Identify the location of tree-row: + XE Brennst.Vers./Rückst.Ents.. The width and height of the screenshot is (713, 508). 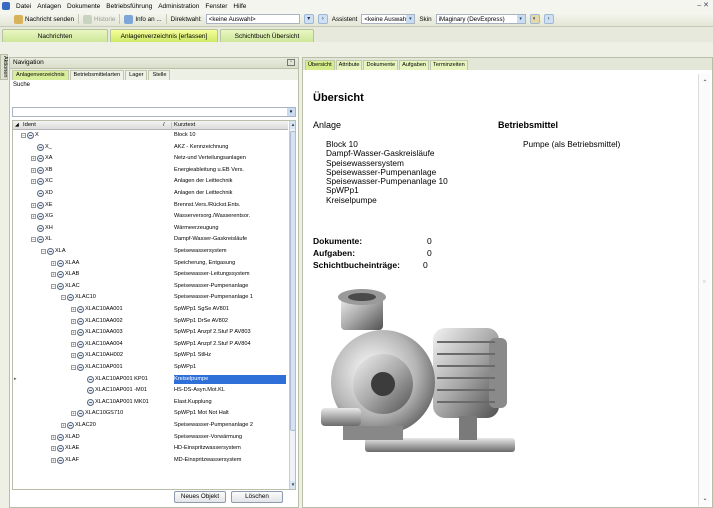
(150, 205).